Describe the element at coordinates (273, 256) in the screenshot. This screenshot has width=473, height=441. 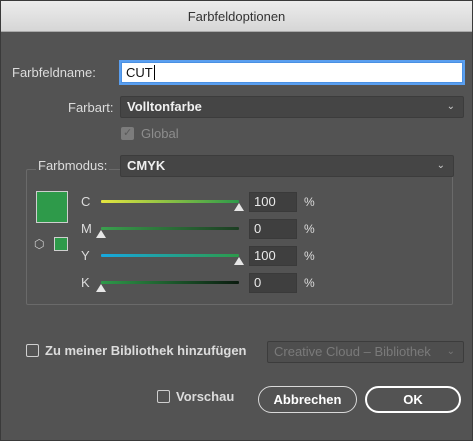
I see `value-field-y: 100` at that location.